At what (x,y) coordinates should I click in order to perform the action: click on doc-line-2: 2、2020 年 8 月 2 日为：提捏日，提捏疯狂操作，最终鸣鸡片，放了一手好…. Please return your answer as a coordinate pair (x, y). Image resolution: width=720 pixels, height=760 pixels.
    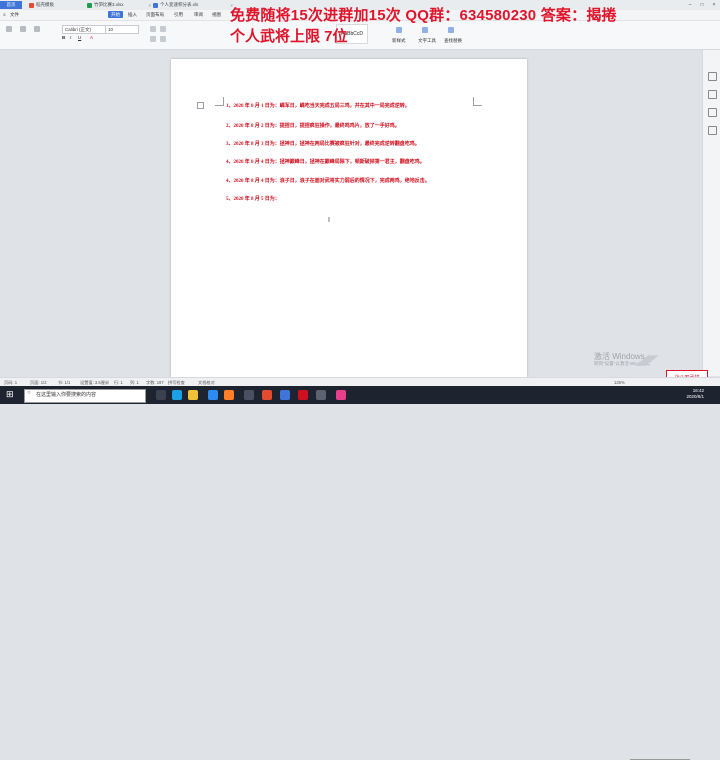
    Looking at the image, I should click on (313, 125).